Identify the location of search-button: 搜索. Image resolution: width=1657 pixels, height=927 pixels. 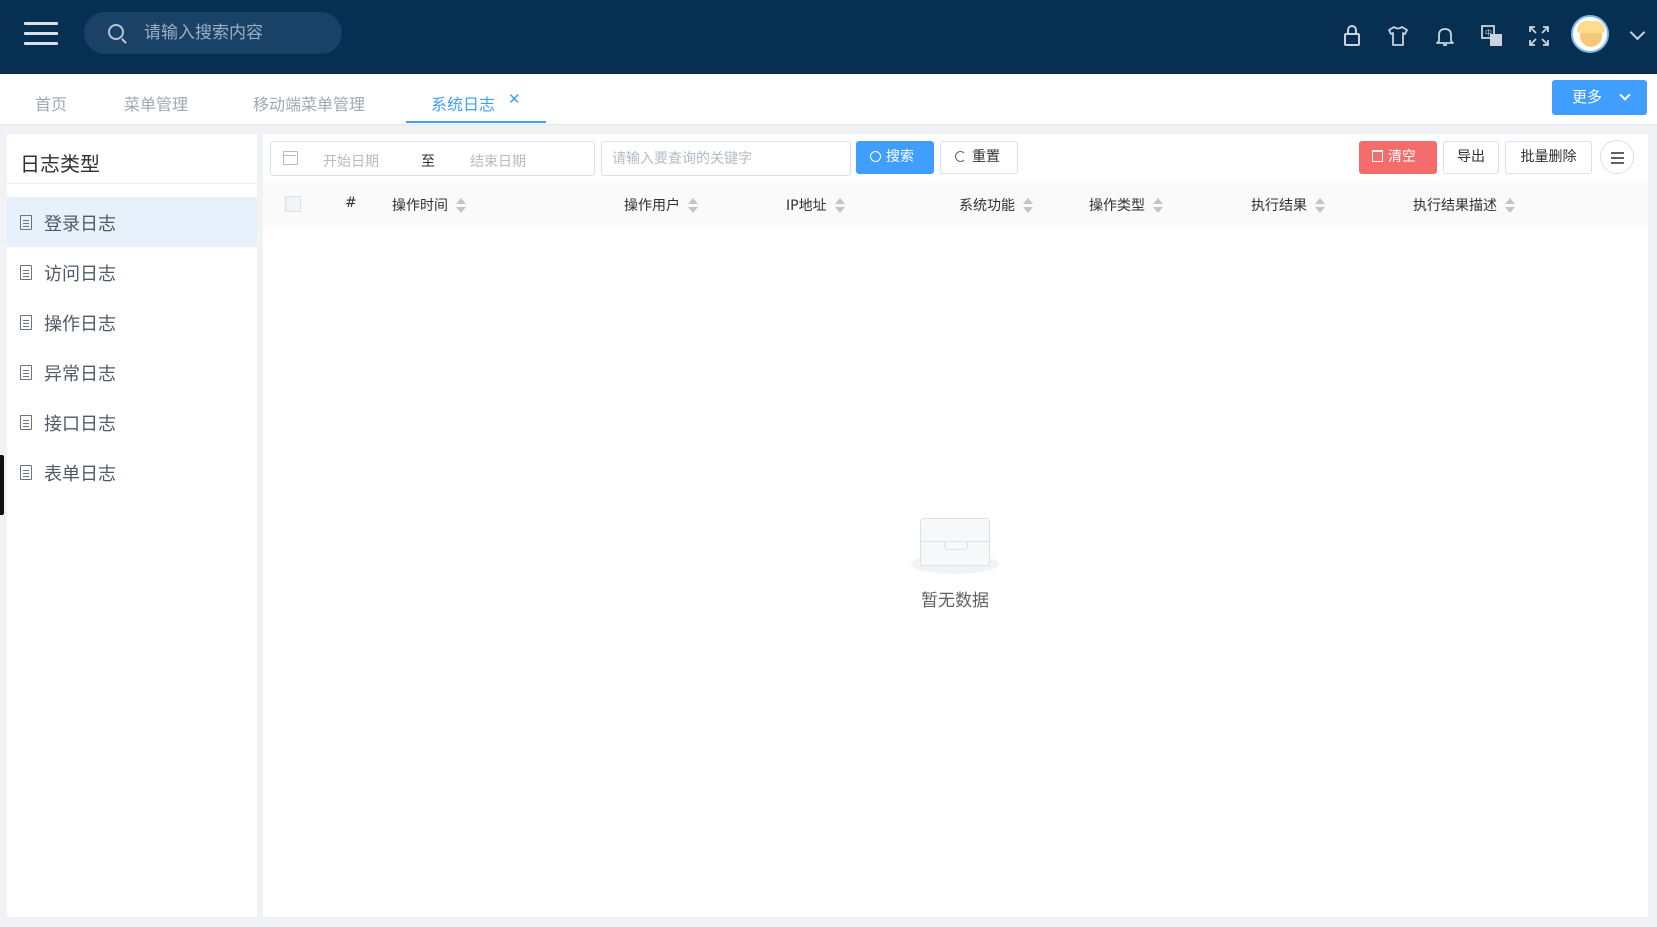
(895, 157).